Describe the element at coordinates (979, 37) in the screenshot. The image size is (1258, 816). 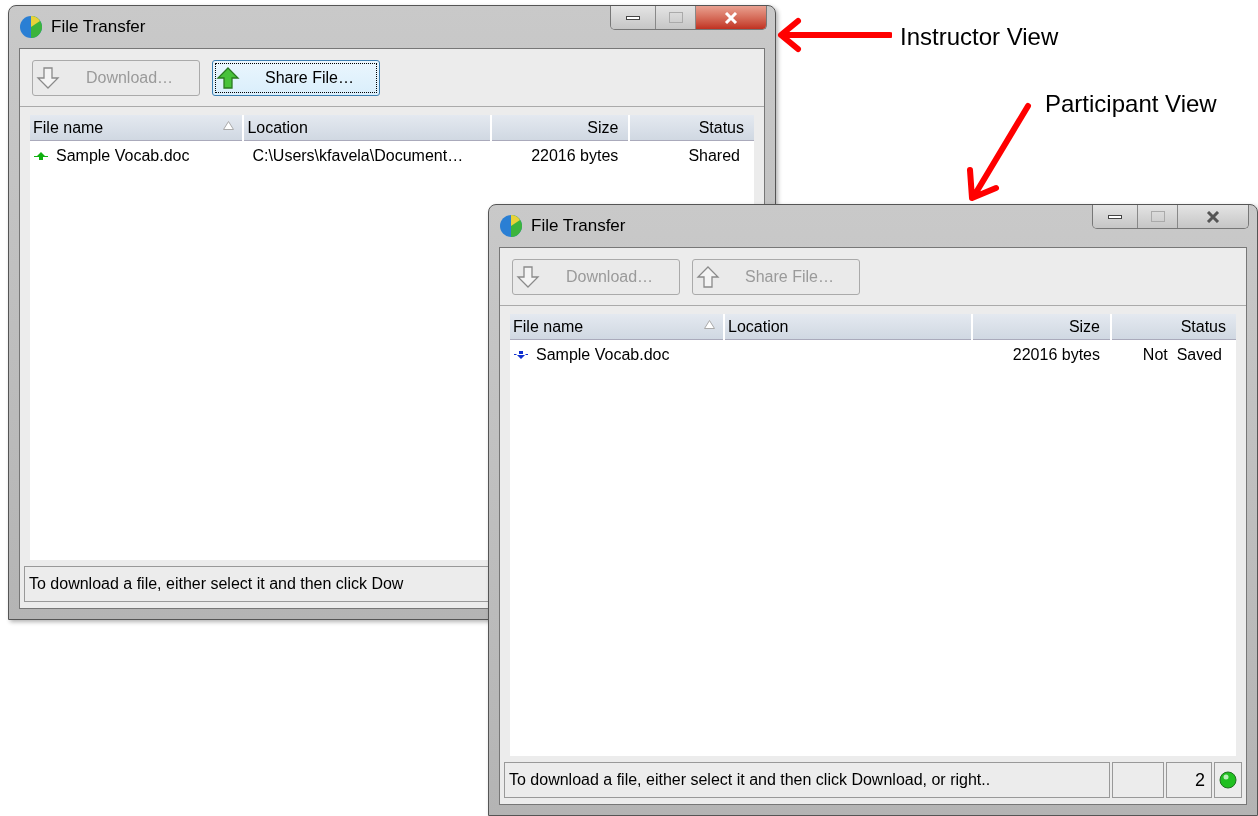
I see `annotation-label: Instructor View` at that location.